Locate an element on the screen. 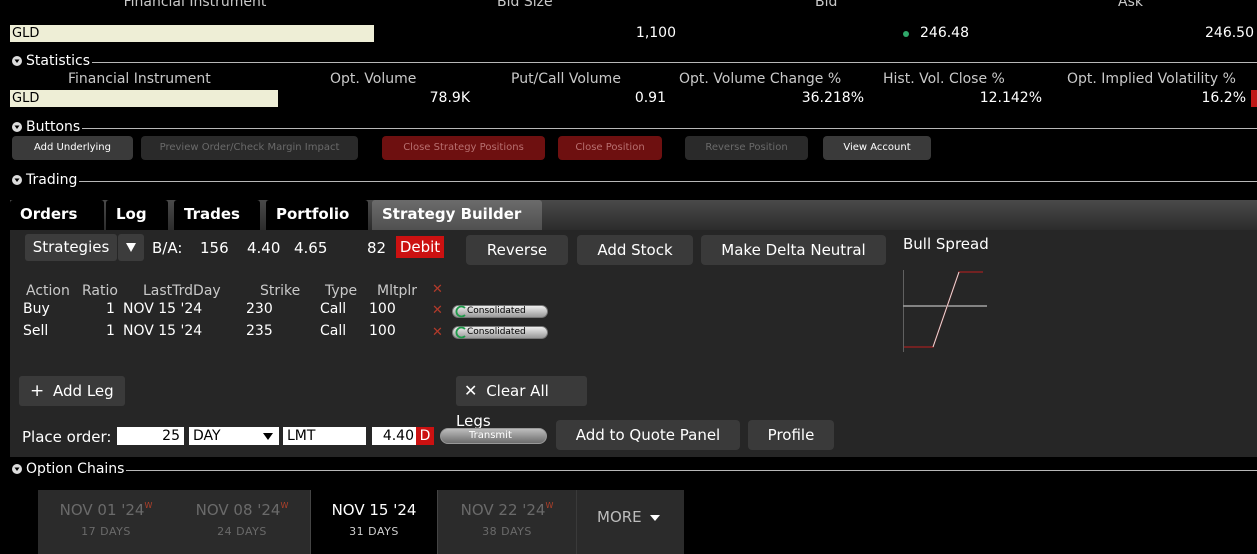 This screenshot has height=554, width=1257. stat-header-implied-vol: Opt. Implied Volatility % is located at coordinates (1151, 79).